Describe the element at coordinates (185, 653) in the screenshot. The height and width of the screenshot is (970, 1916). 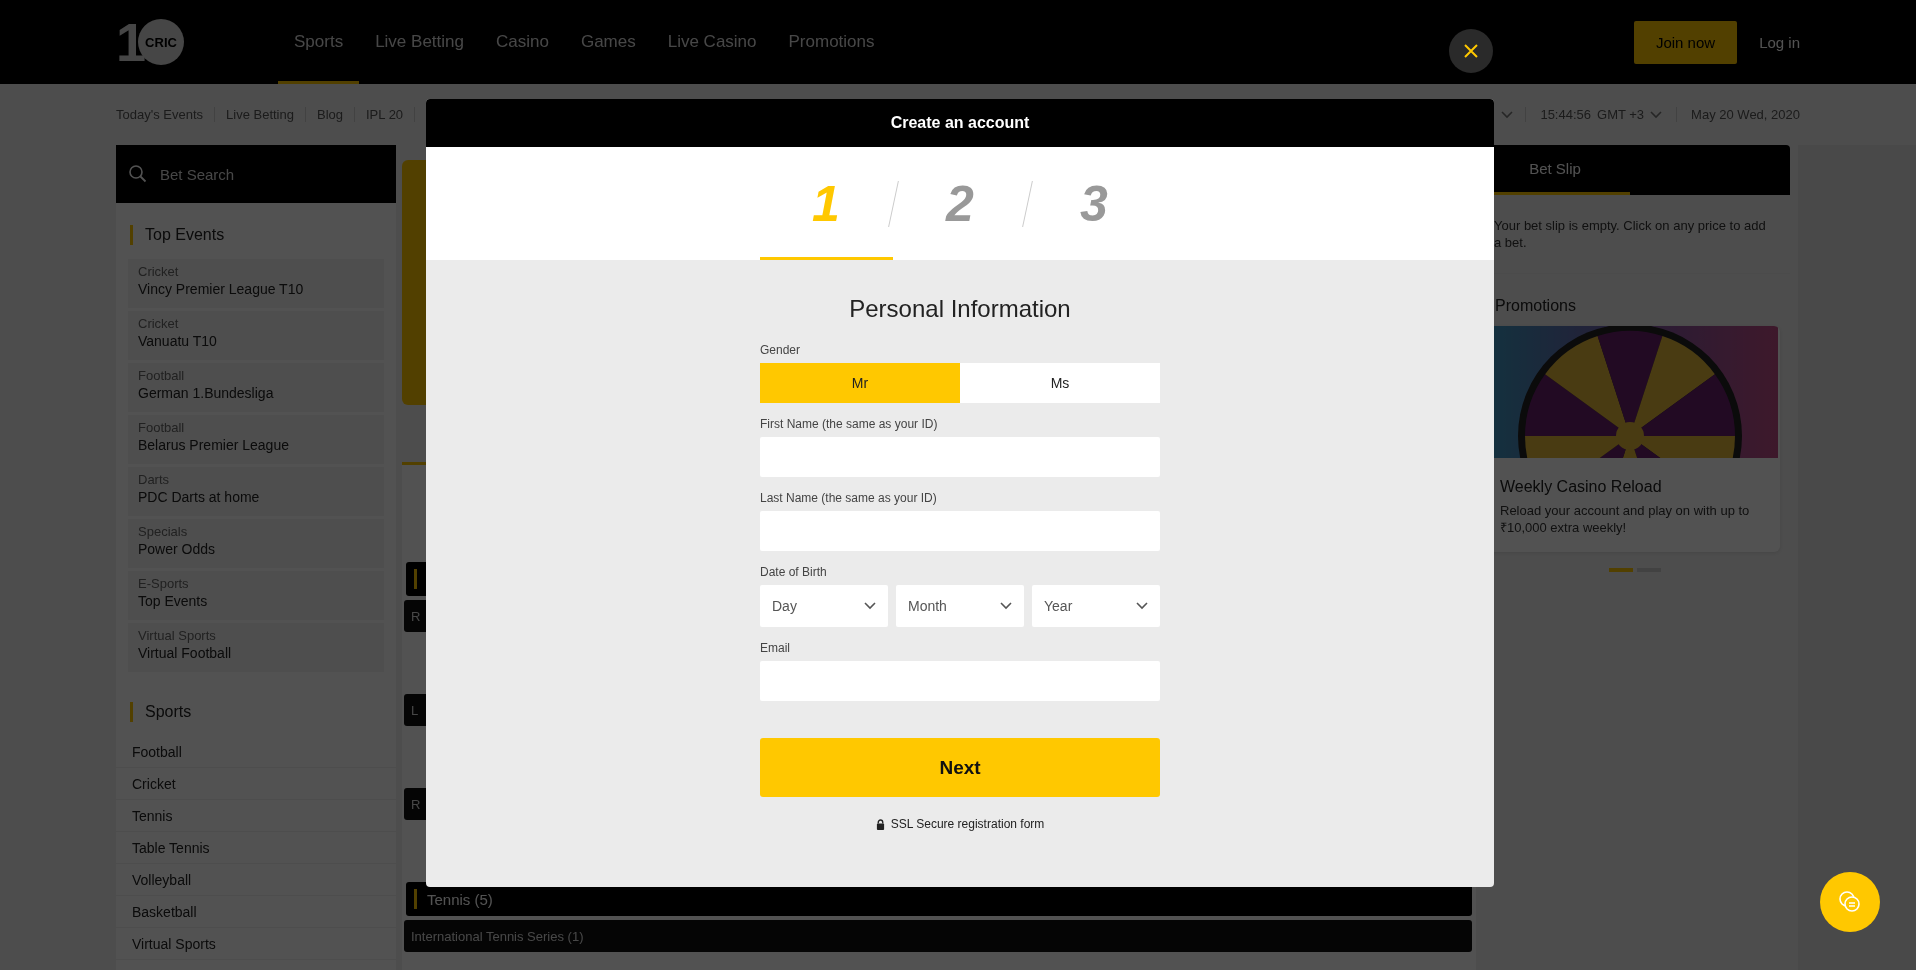
I see `event-name: Virtual Football` at that location.